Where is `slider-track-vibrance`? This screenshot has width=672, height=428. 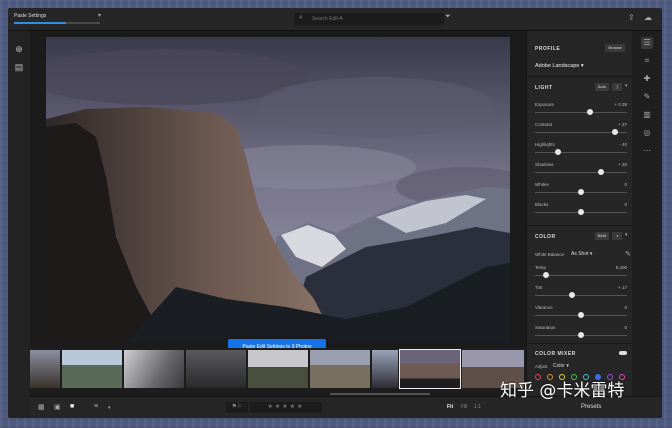
slider-track-vibrance is located at coordinates (581, 315).